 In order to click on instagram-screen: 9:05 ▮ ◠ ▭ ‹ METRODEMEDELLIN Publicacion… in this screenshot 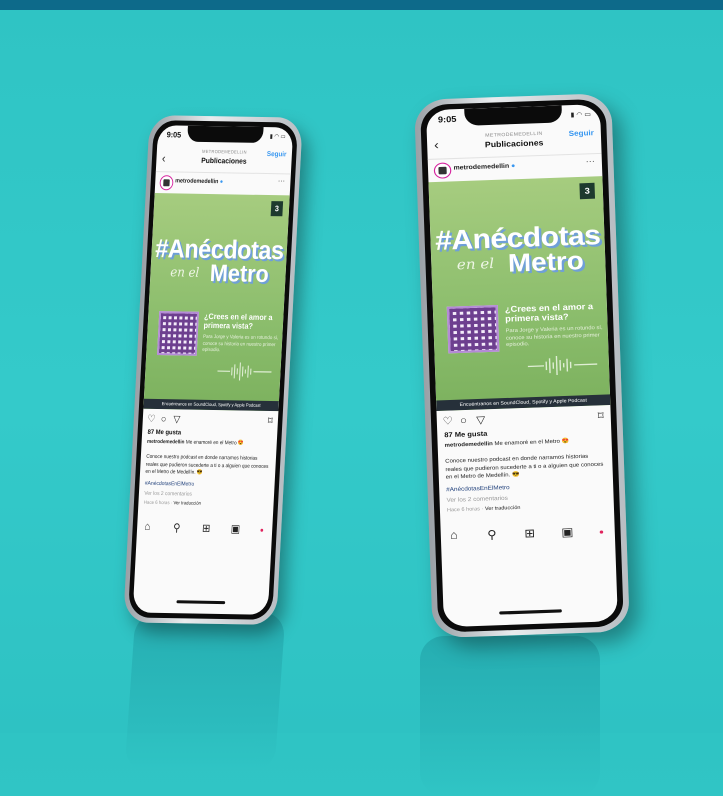, I will do `click(213, 370)`.